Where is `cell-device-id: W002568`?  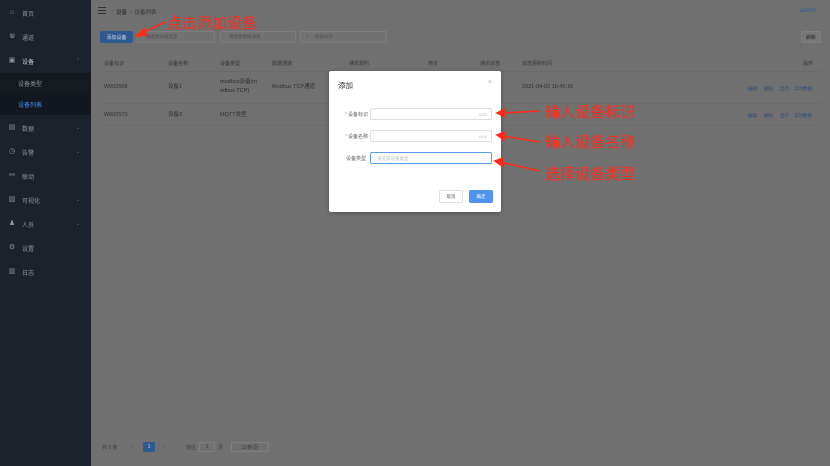 cell-device-id: W002568 is located at coordinates (116, 87).